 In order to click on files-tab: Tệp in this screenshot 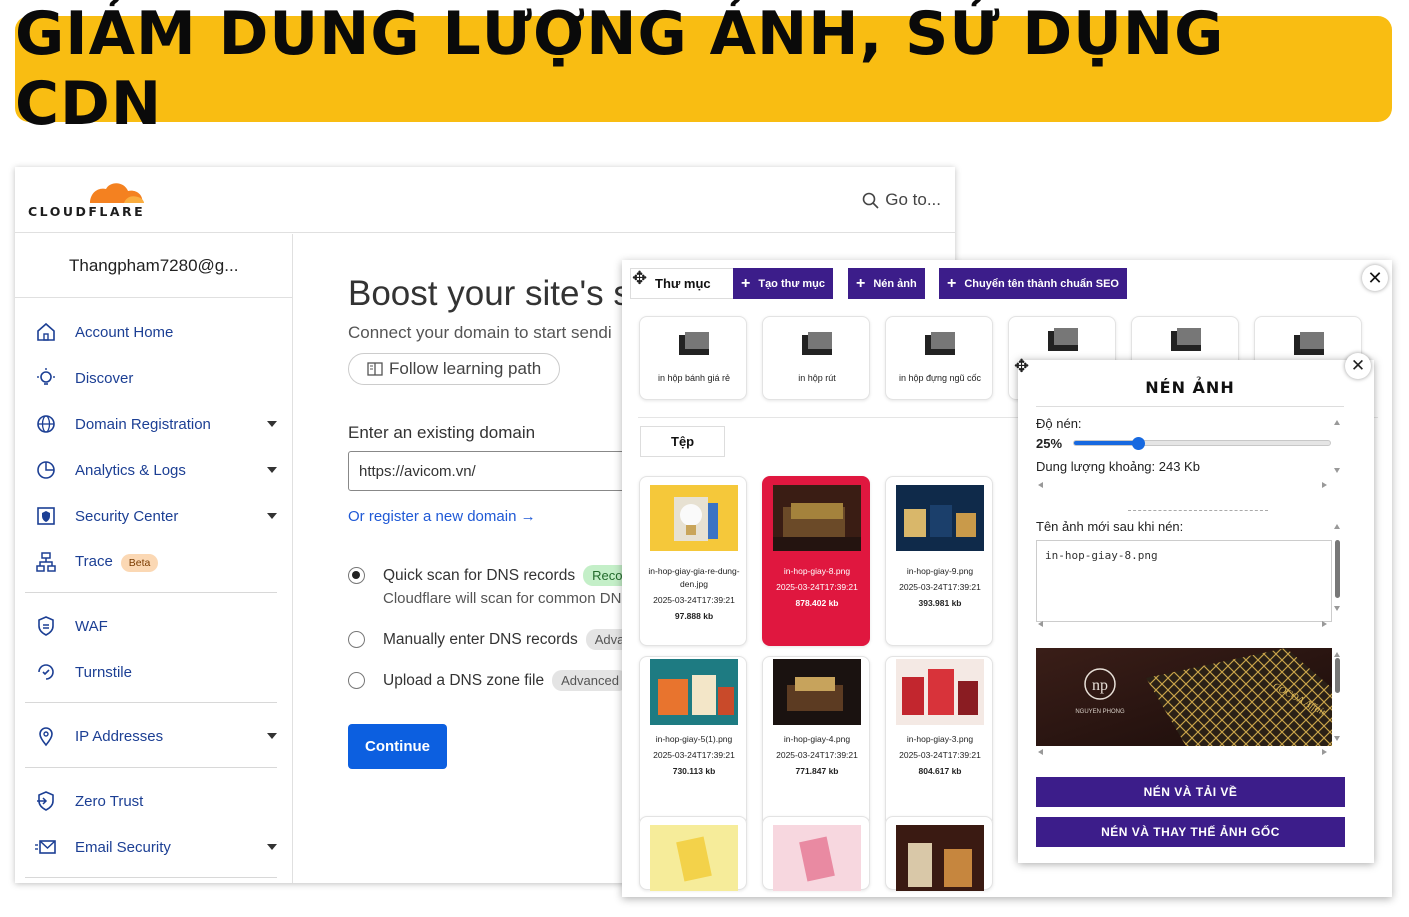, I will do `click(682, 441)`.